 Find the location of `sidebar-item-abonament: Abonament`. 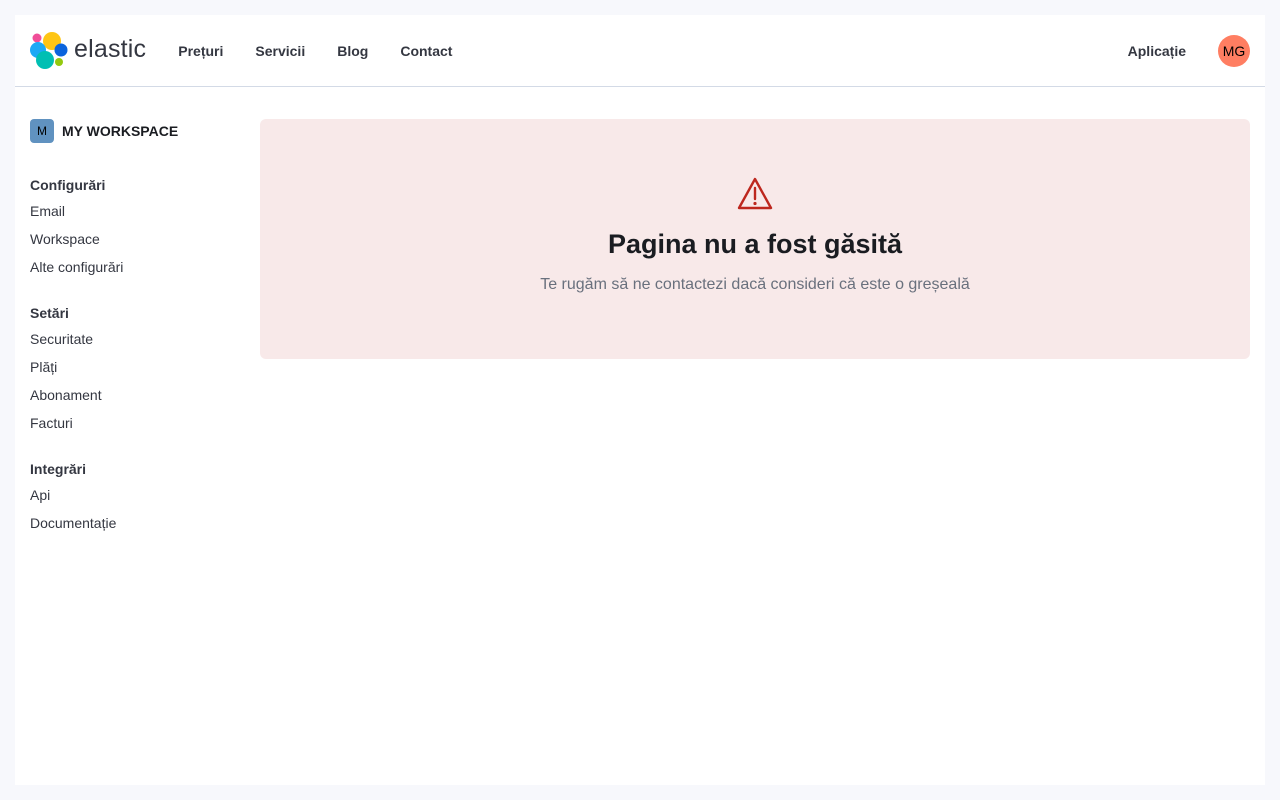

sidebar-item-abonament: Abonament is located at coordinates (135, 395).